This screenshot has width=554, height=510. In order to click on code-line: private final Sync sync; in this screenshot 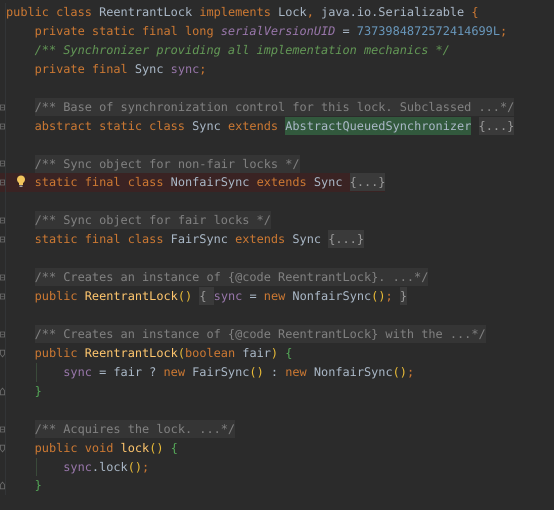, I will do `click(120, 69)`.